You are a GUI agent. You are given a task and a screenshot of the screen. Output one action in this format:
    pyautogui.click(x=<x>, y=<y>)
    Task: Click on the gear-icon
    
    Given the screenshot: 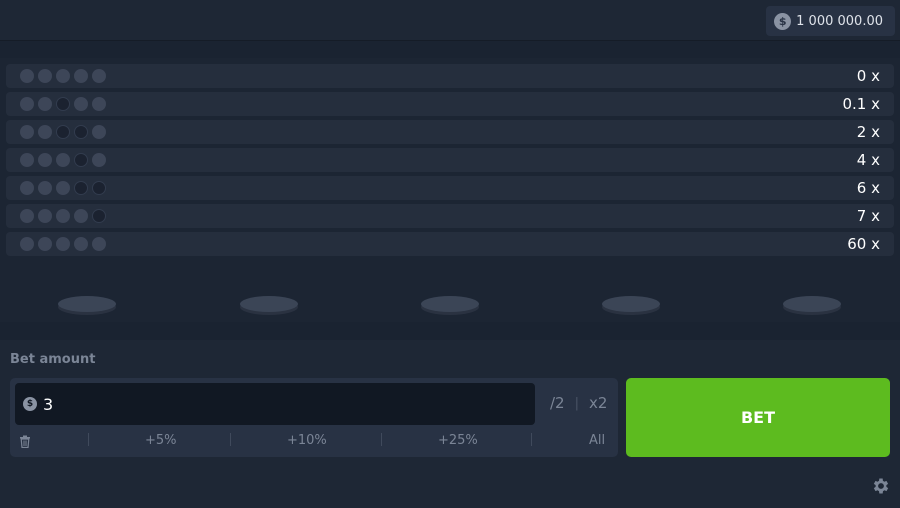 What is the action you would take?
    pyautogui.click(x=881, y=486)
    